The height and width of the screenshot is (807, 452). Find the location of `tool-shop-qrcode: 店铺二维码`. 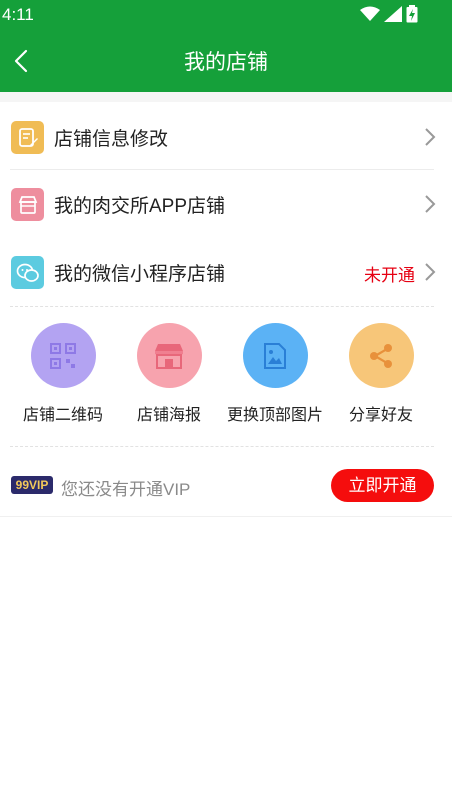

tool-shop-qrcode: 店铺二维码 is located at coordinates (63, 374).